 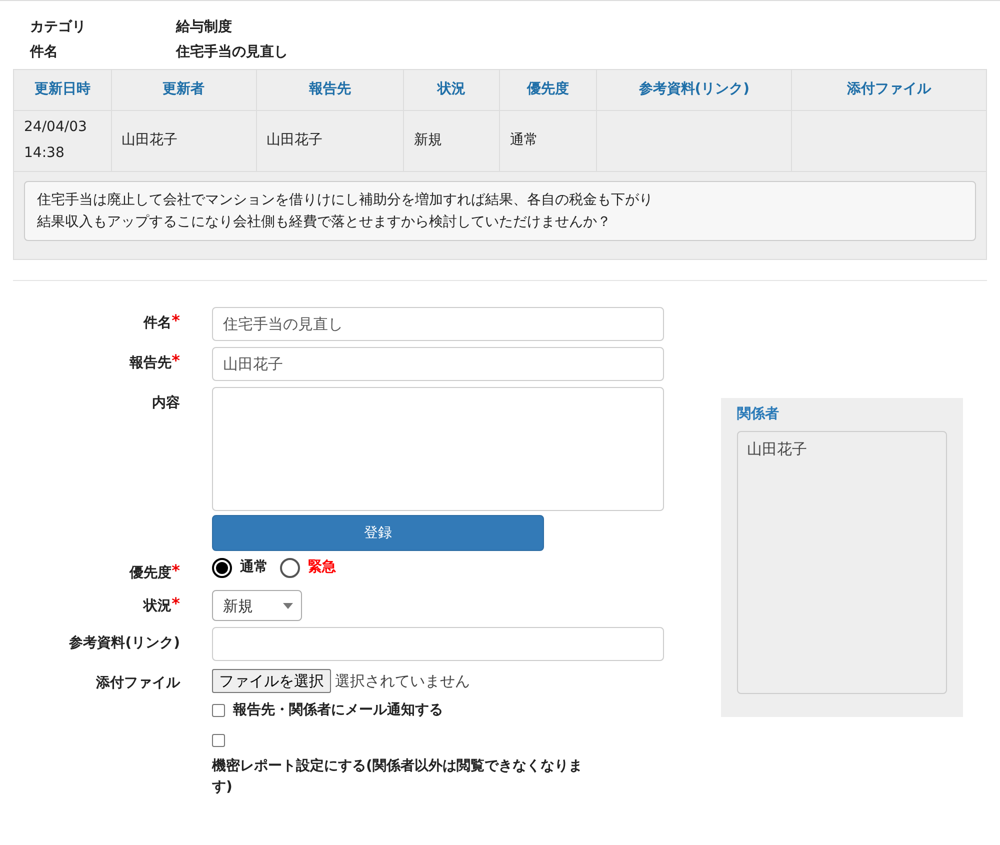 I want to click on table-cell: 通常, so click(x=548, y=140).